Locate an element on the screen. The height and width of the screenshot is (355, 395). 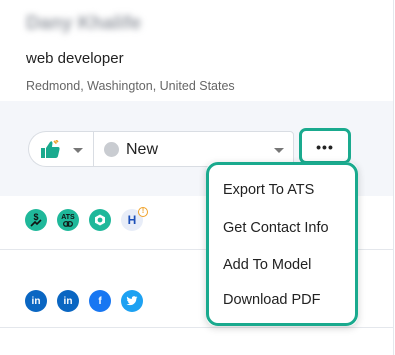
ellipsis-icon: ••• is located at coordinates (325, 147).